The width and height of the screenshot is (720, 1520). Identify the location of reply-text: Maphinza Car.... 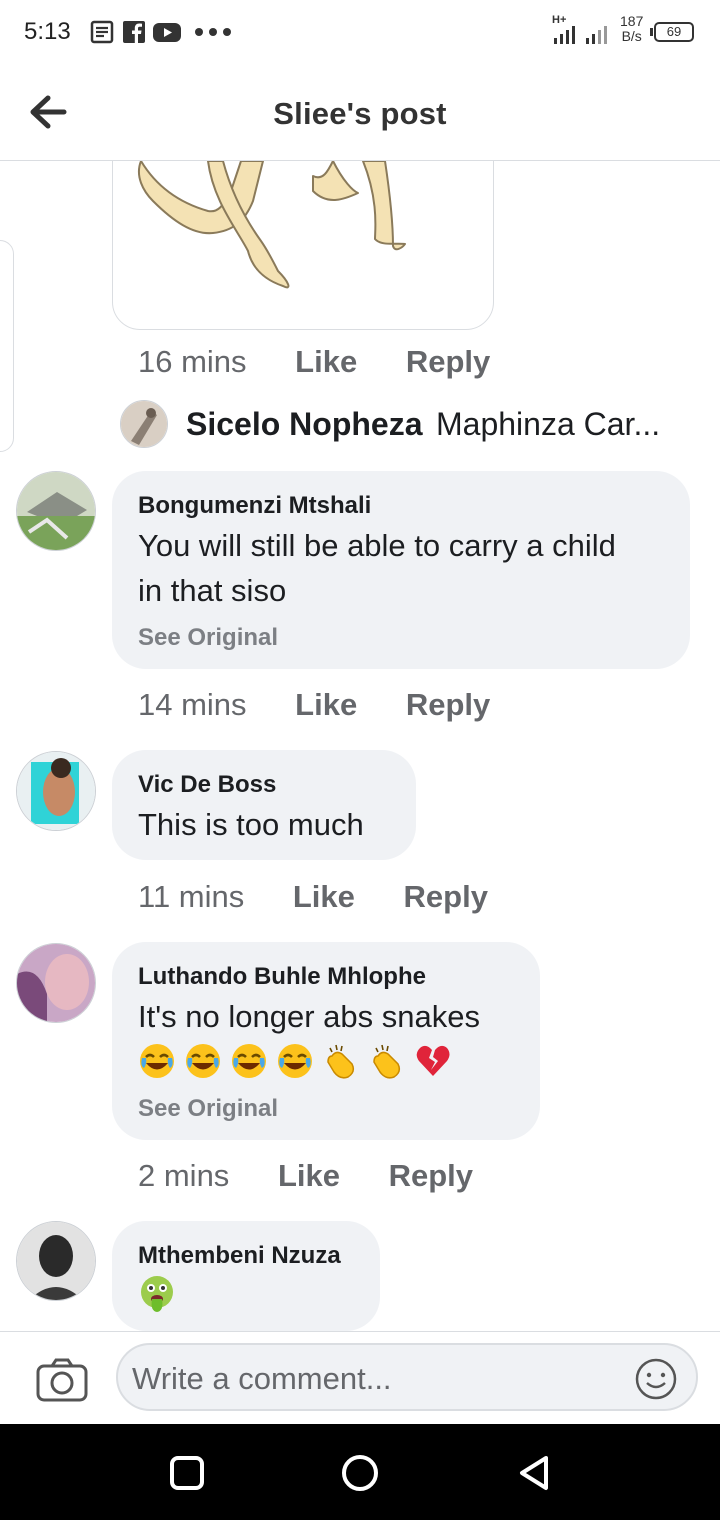
(548, 424).